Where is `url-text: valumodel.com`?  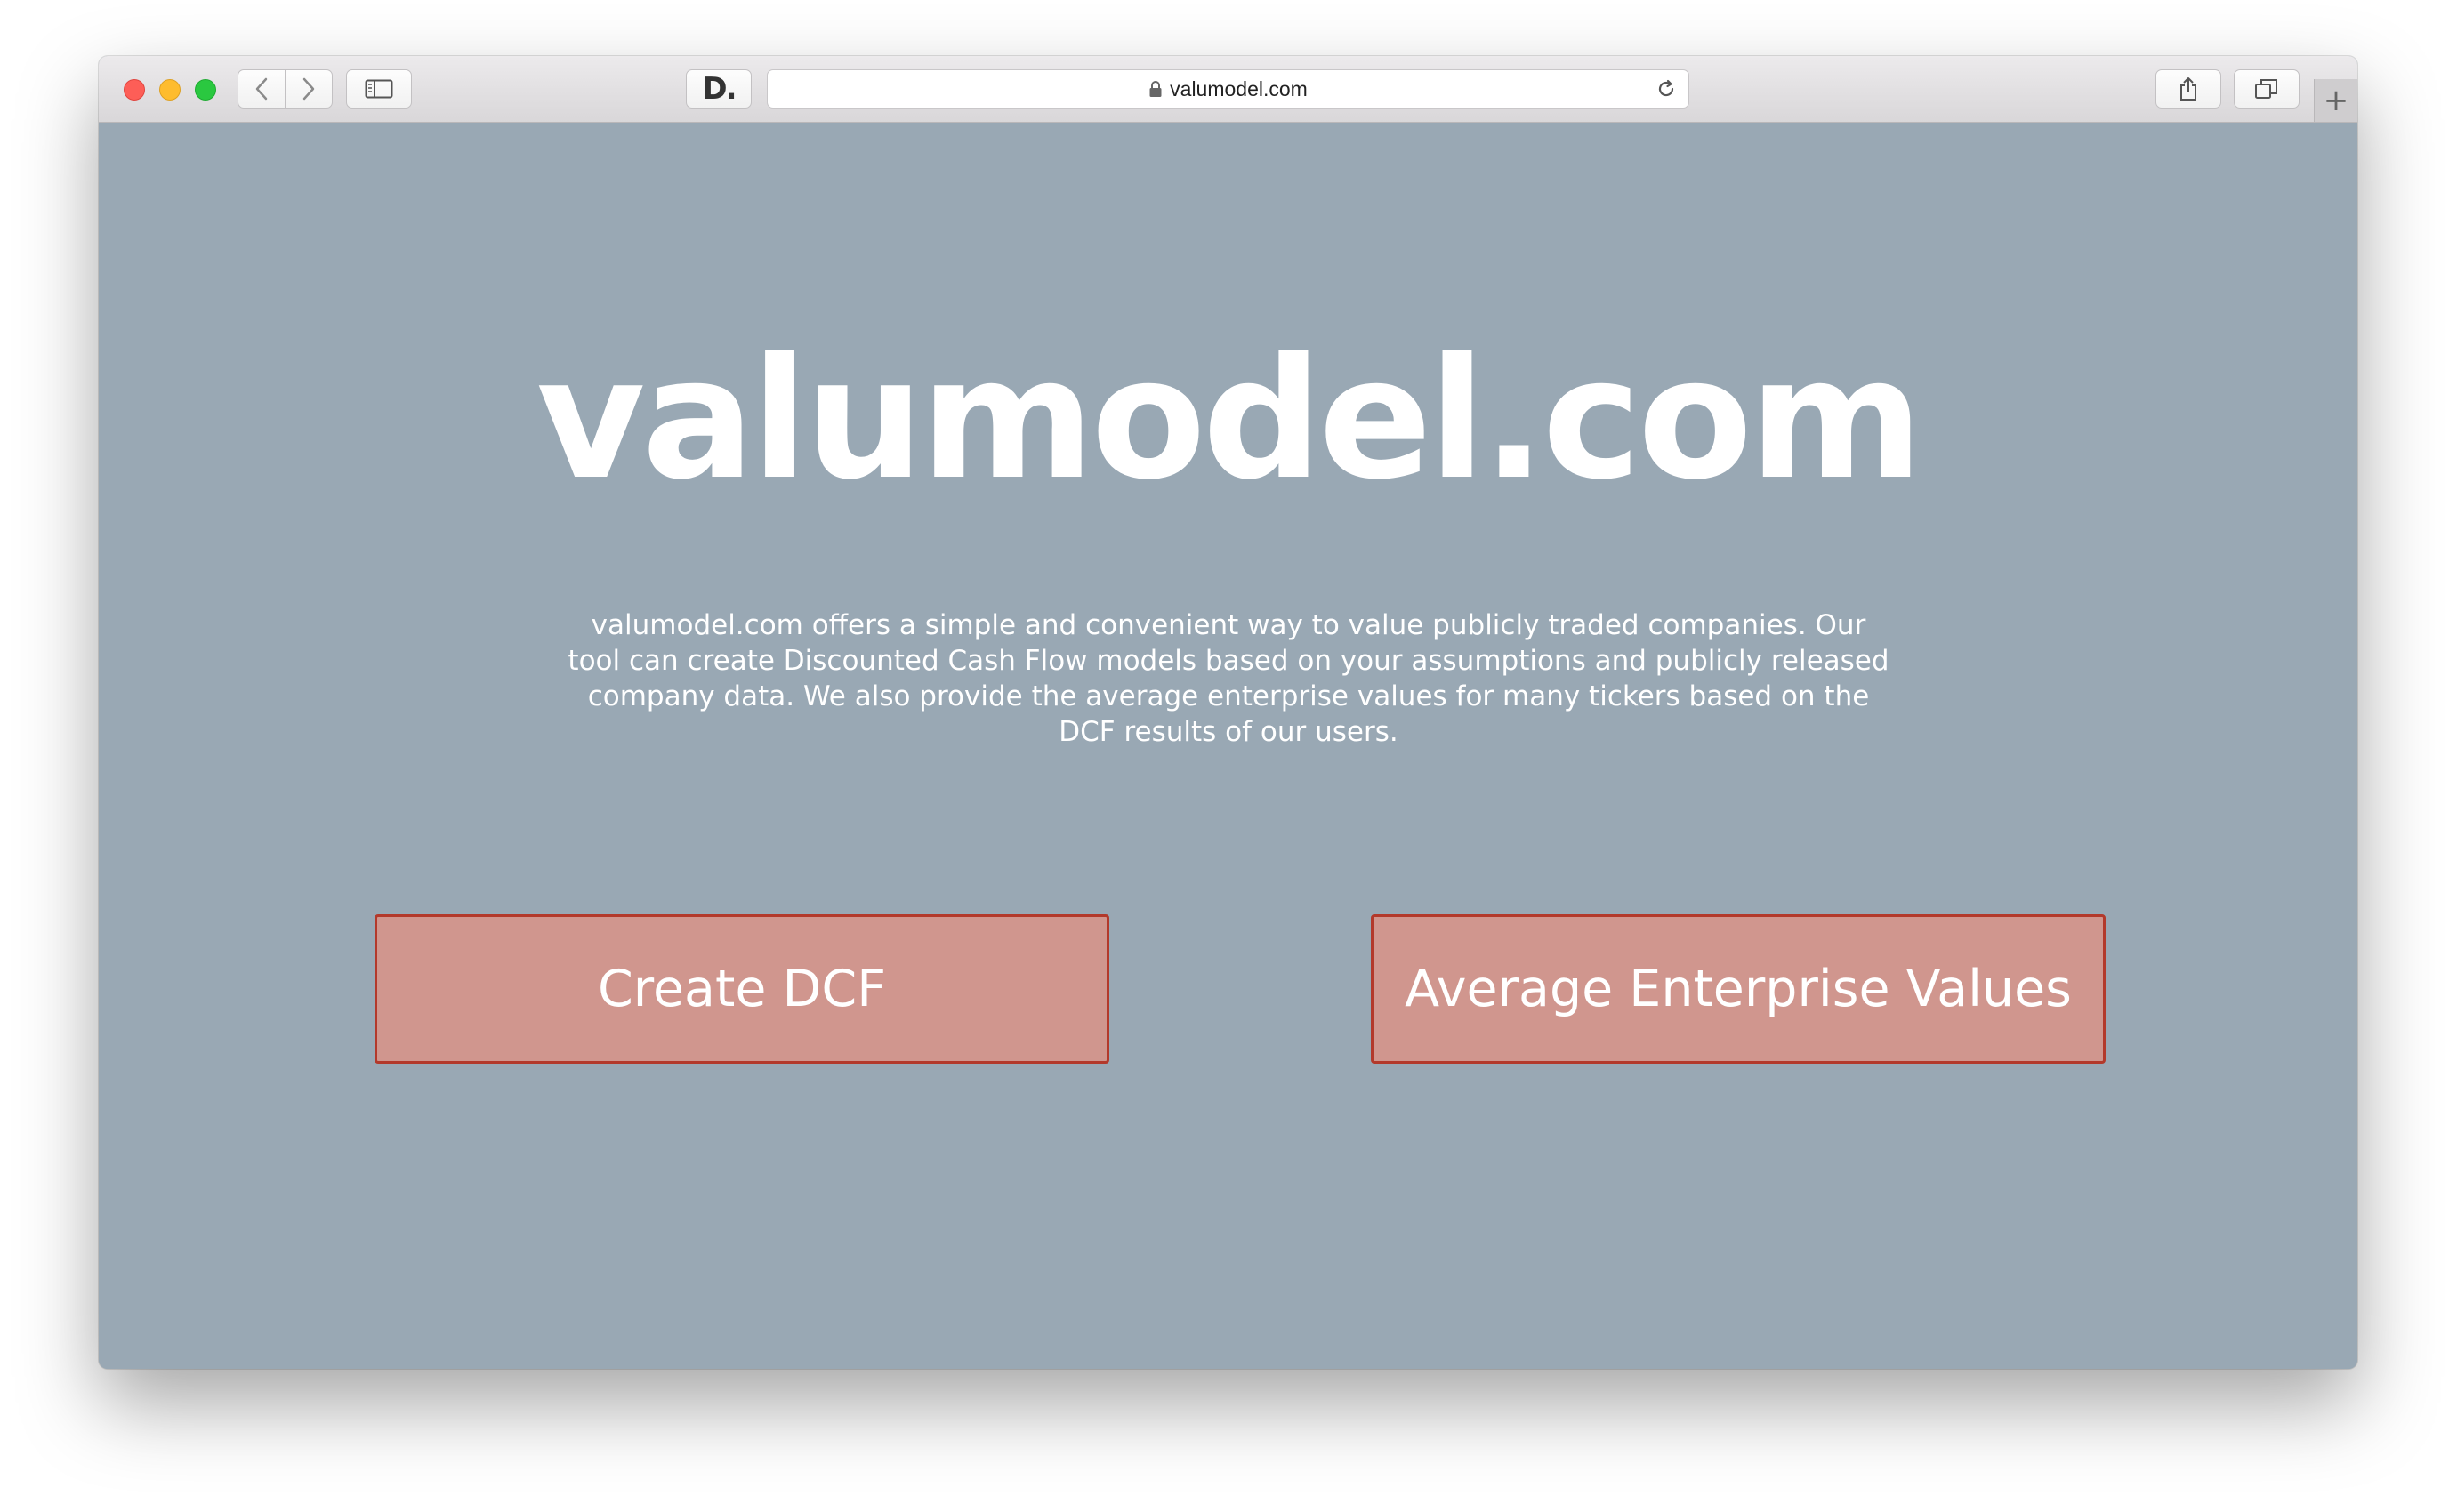 url-text: valumodel.com is located at coordinates (1239, 89).